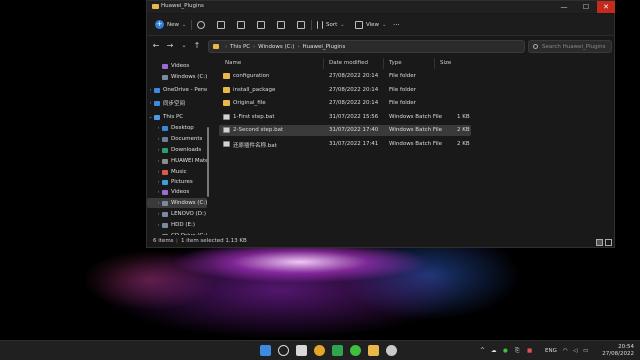 The width and height of the screenshot is (640, 360). I want to click on details-view-button, so click(599, 242).